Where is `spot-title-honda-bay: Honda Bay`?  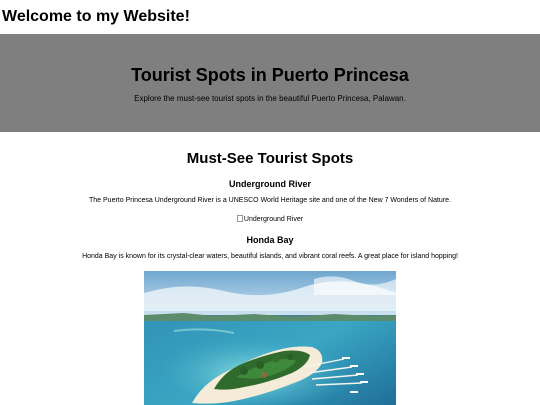
spot-title-honda-bay: Honda Bay is located at coordinates (270, 240).